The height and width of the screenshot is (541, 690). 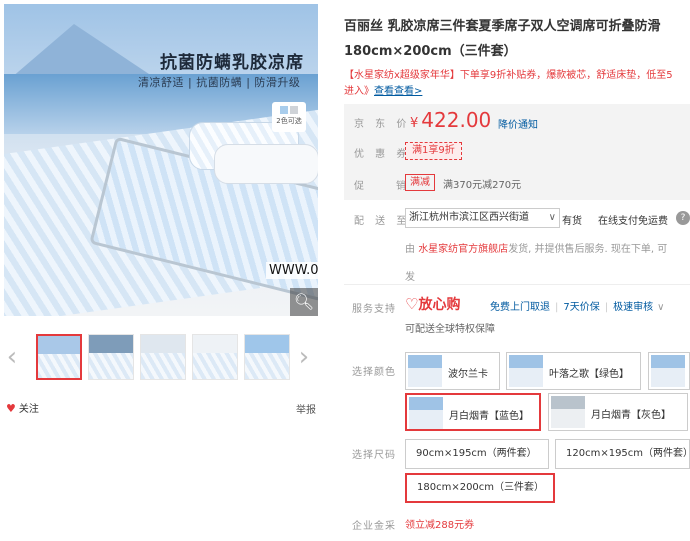 What do you see at coordinates (480, 488) in the screenshot?
I see `size-option-3: 180cm×200cm（三件套）` at bounding box center [480, 488].